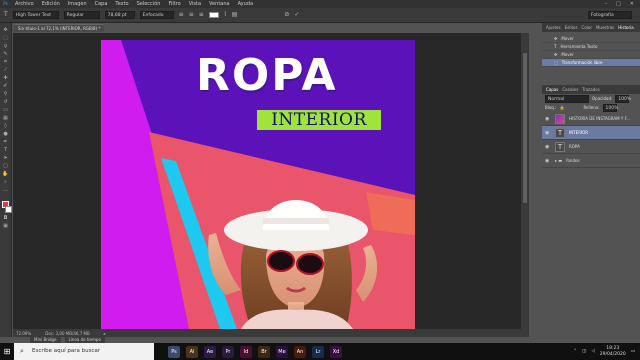 The image size is (640, 360). I want to click on history-item-selected: ⬚ Transformación libre, so click(591, 63).